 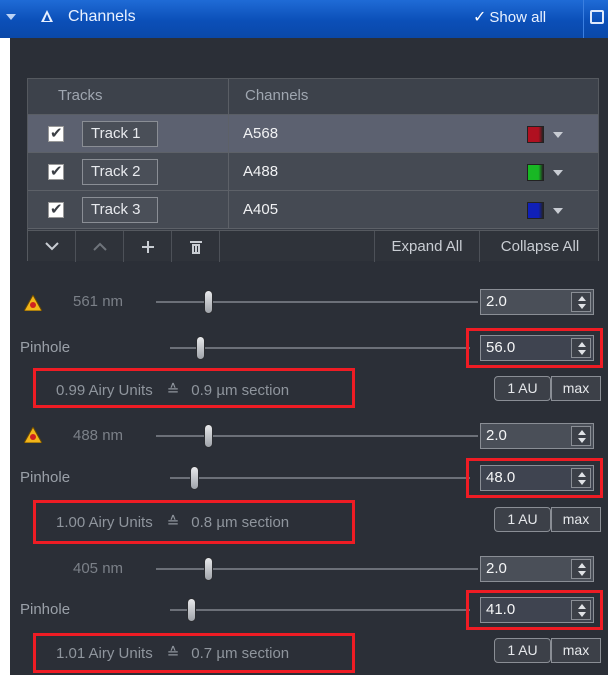 I want to click on channels-panel-header: Channels ✓ Show all, so click(x=304, y=19).